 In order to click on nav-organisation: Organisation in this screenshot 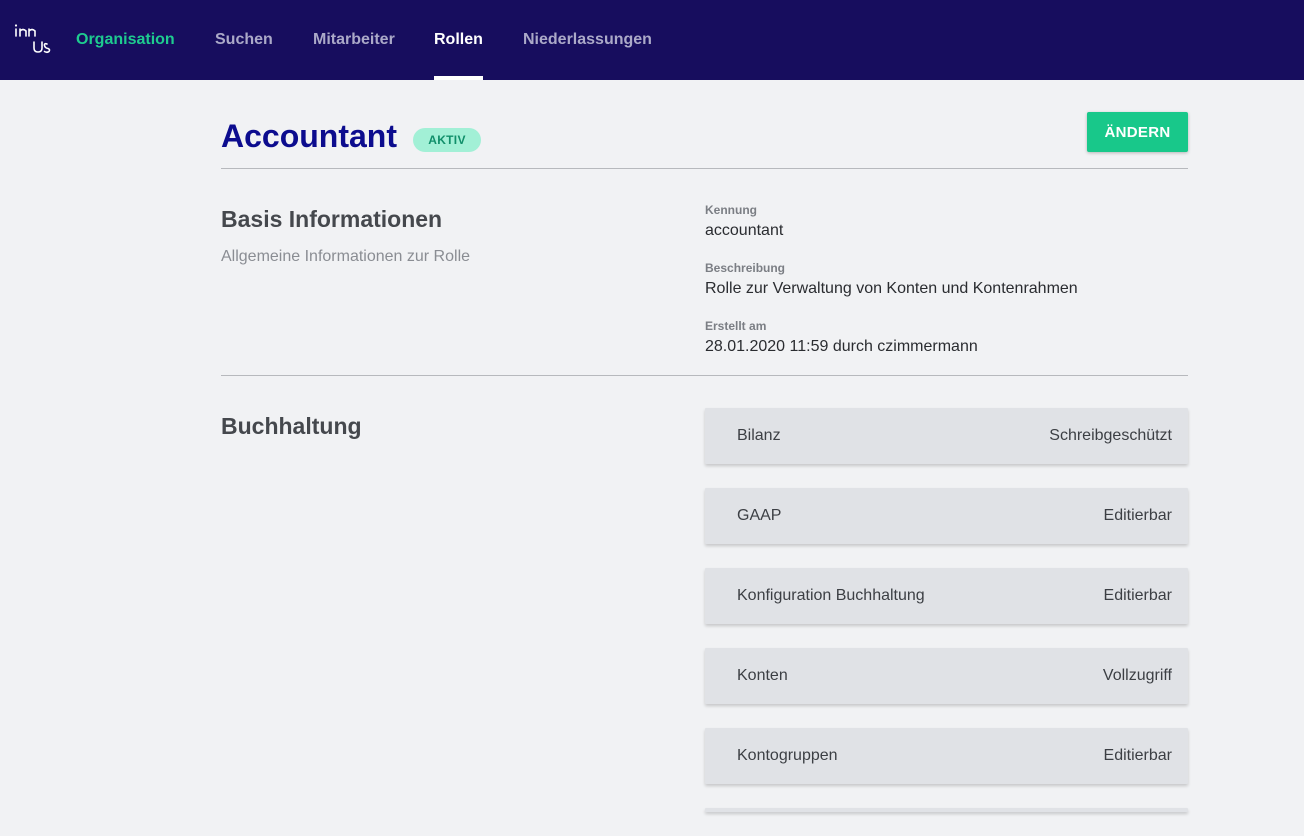, I will do `click(125, 40)`.